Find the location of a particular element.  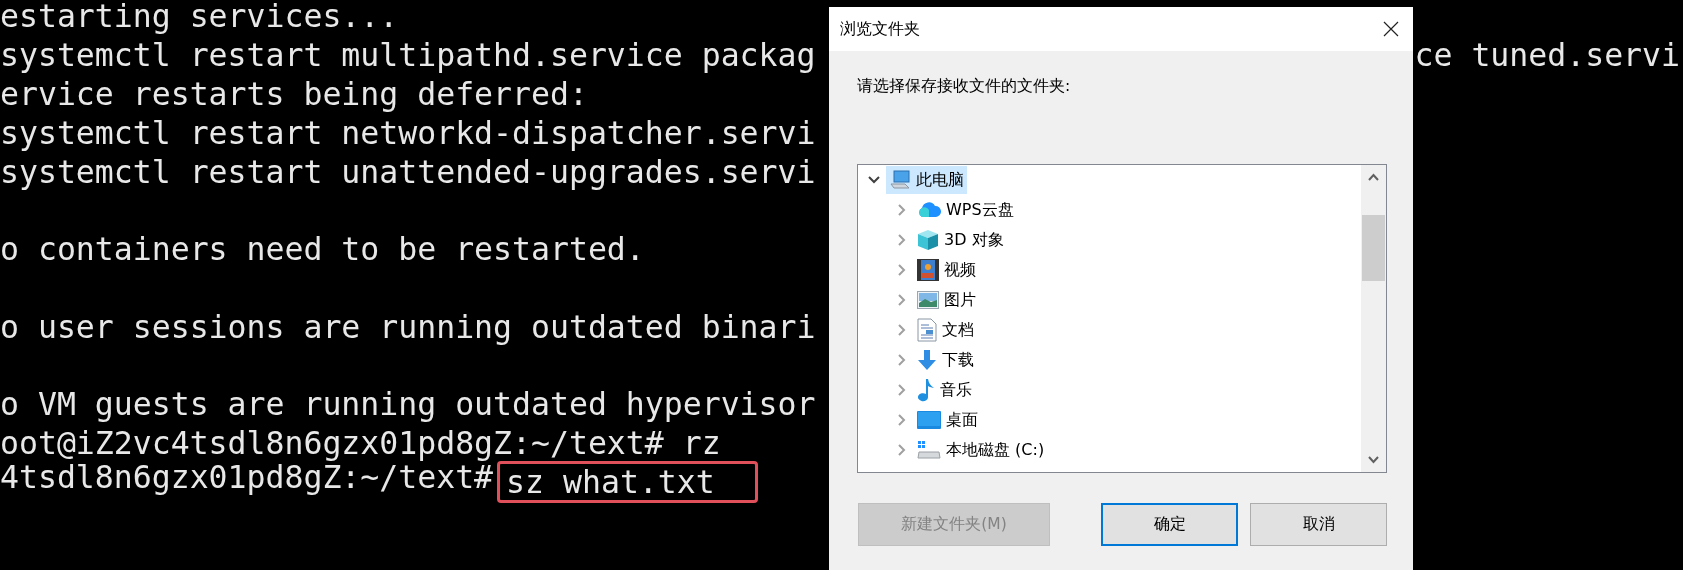

tree-item: 图片 is located at coordinates (946, 300).